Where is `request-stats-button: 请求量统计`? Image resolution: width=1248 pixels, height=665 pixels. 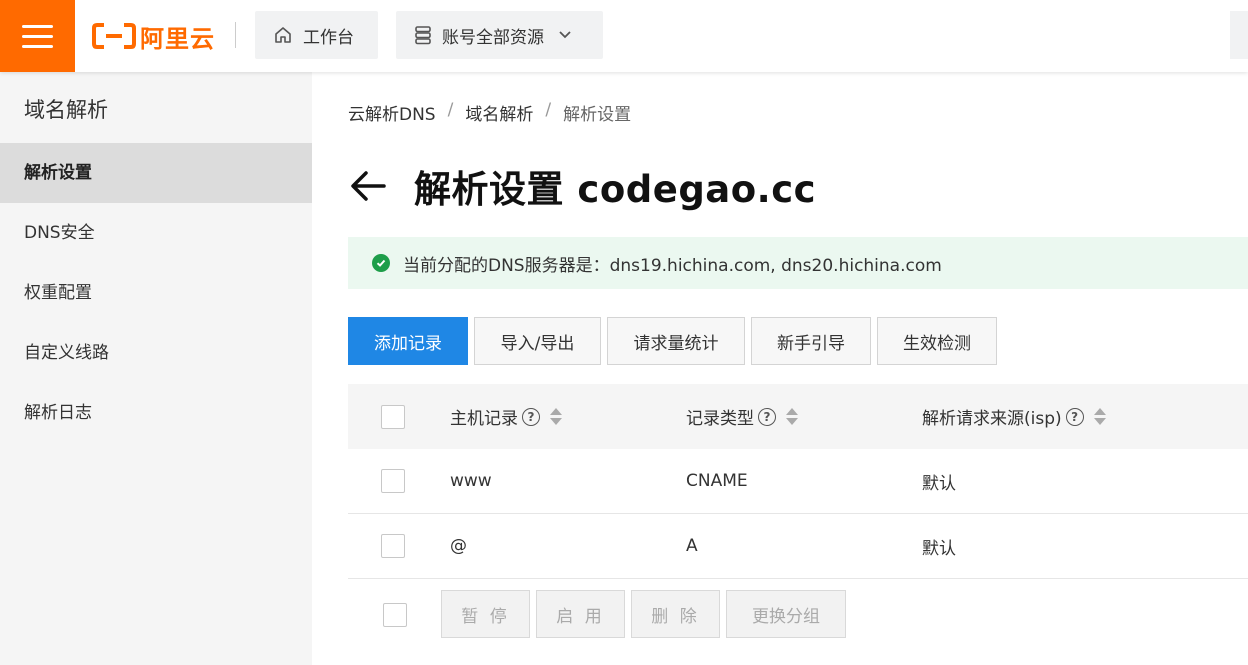
request-stats-button: 请求量统计 is located at coordinates (676, 341).